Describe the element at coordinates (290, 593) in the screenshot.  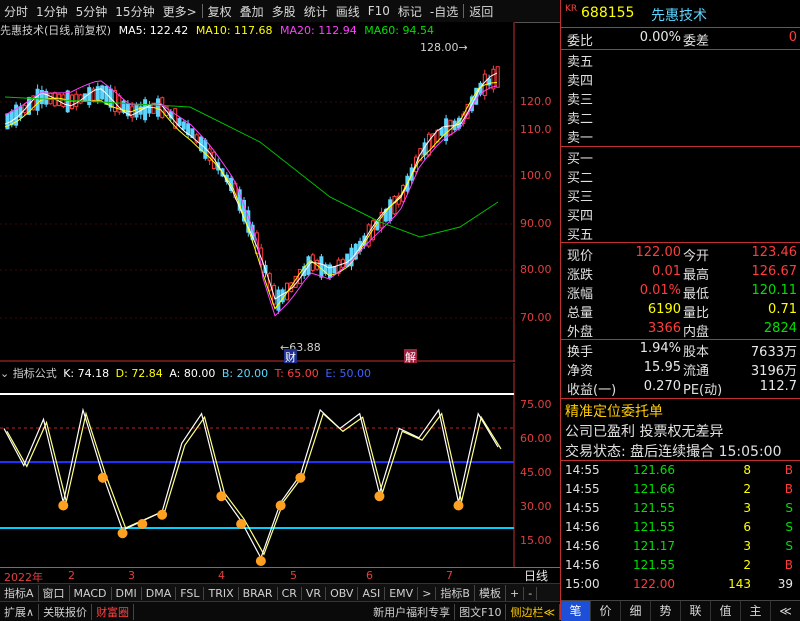
I see `indicator-tab: CR` at that location.